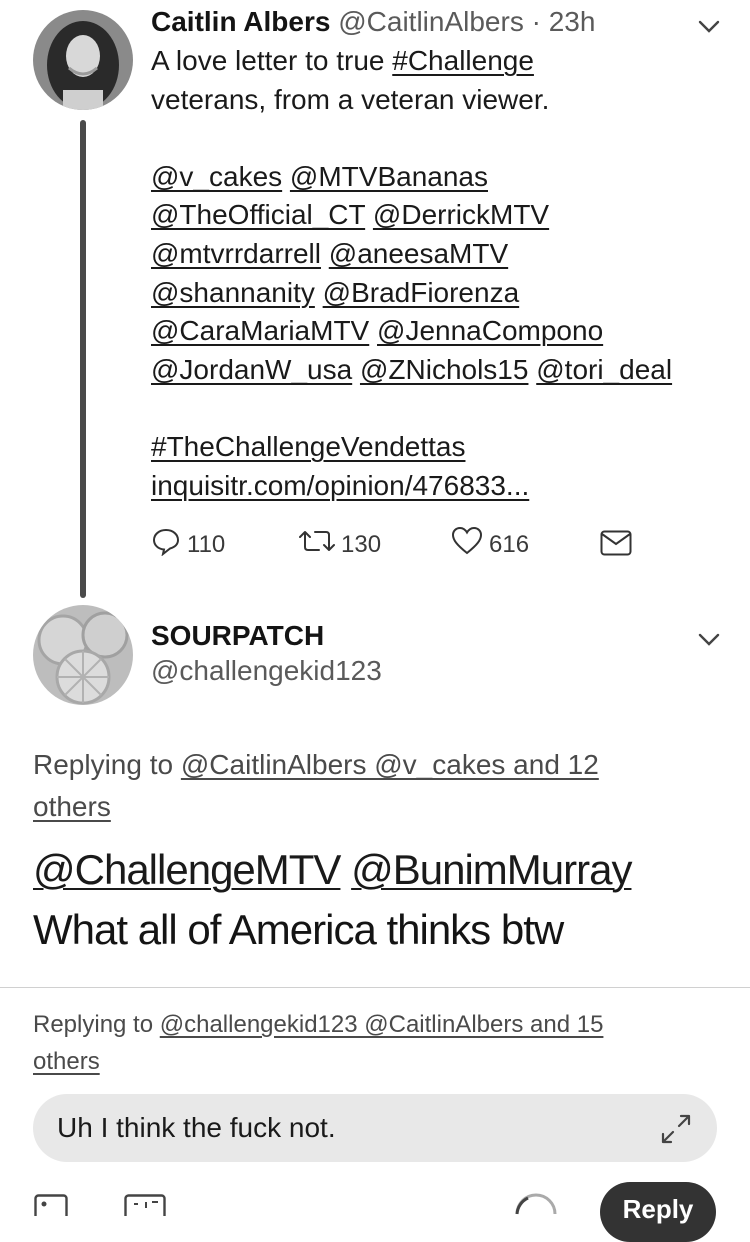 The width and height of the screenshot is (750, 1242). What do you see at coordinates (431, 21) in the screenshot?
I see `author-handle: @CaitlinAlbers` at bounding box center [431, 21].